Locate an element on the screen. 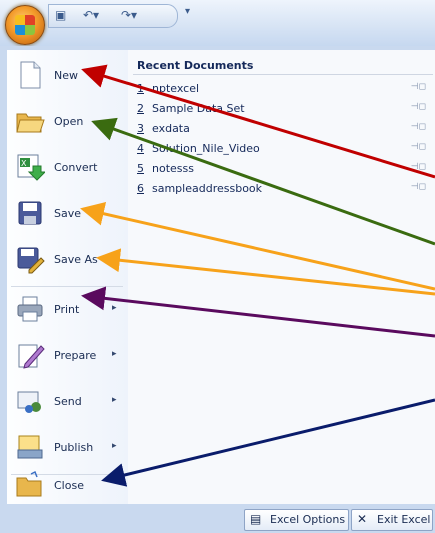  menu-item-send: Send ▸ is located at coordinates (68, 402).